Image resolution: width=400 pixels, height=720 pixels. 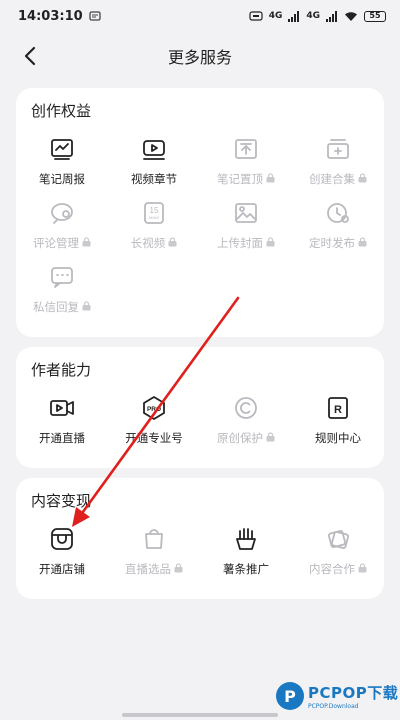 What do you see at coordinates (313, 16) in the screenshot?
I see `signal-label-b: 4G` at bounding box center [313, 16].